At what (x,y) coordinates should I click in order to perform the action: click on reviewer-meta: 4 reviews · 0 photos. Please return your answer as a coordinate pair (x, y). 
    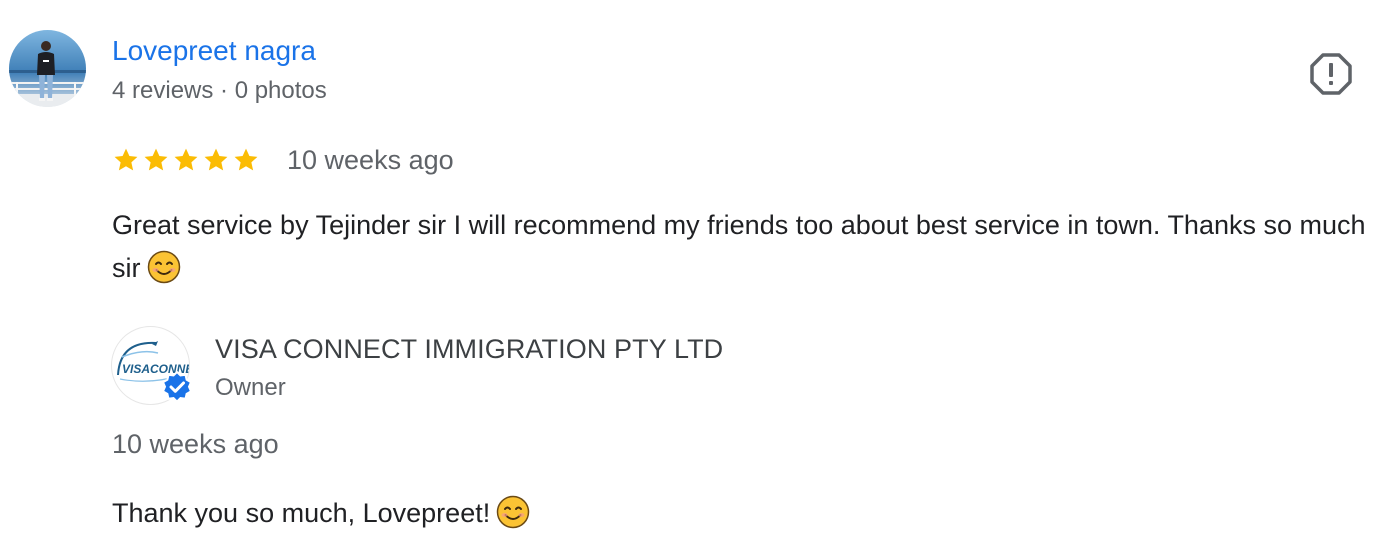
    Looking at the image, I should click on (219, 90).